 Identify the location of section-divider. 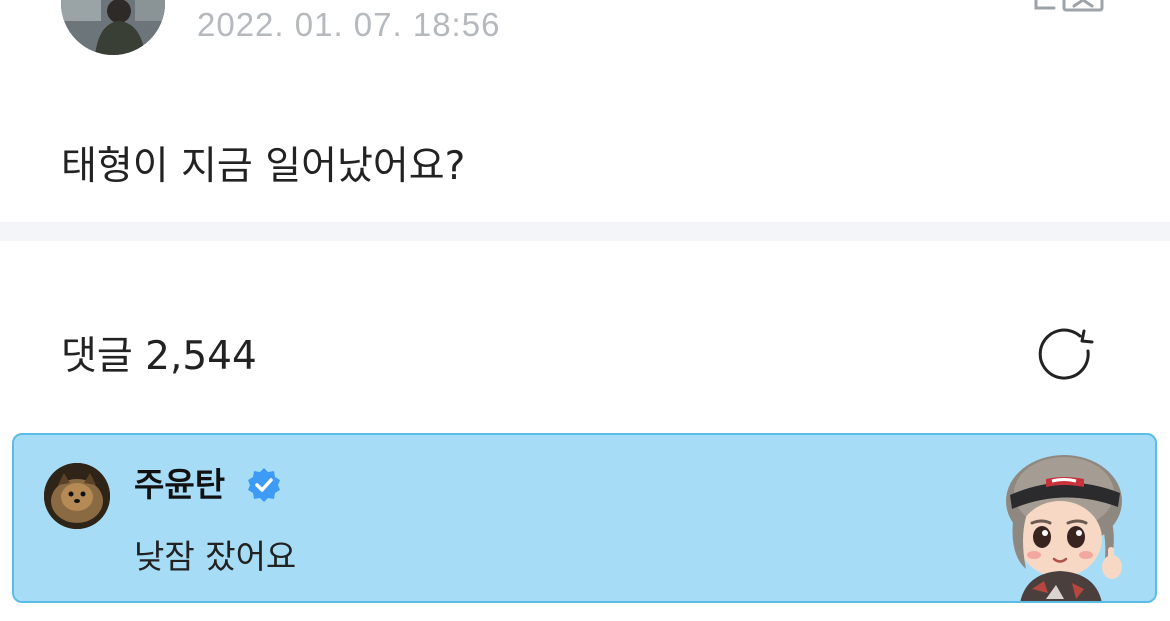
(585, 231).